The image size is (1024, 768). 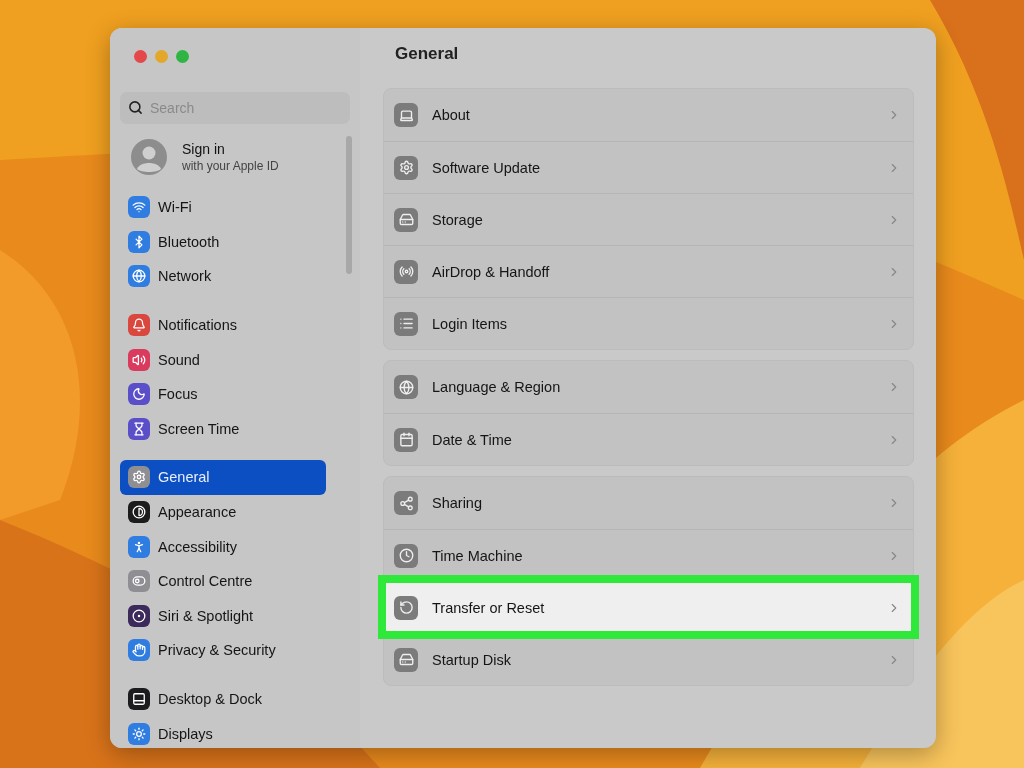 What do you see at coordinates (648, 219) in the screenshot?
I see `settings-row: Storage` at bounding box center [648, 219].